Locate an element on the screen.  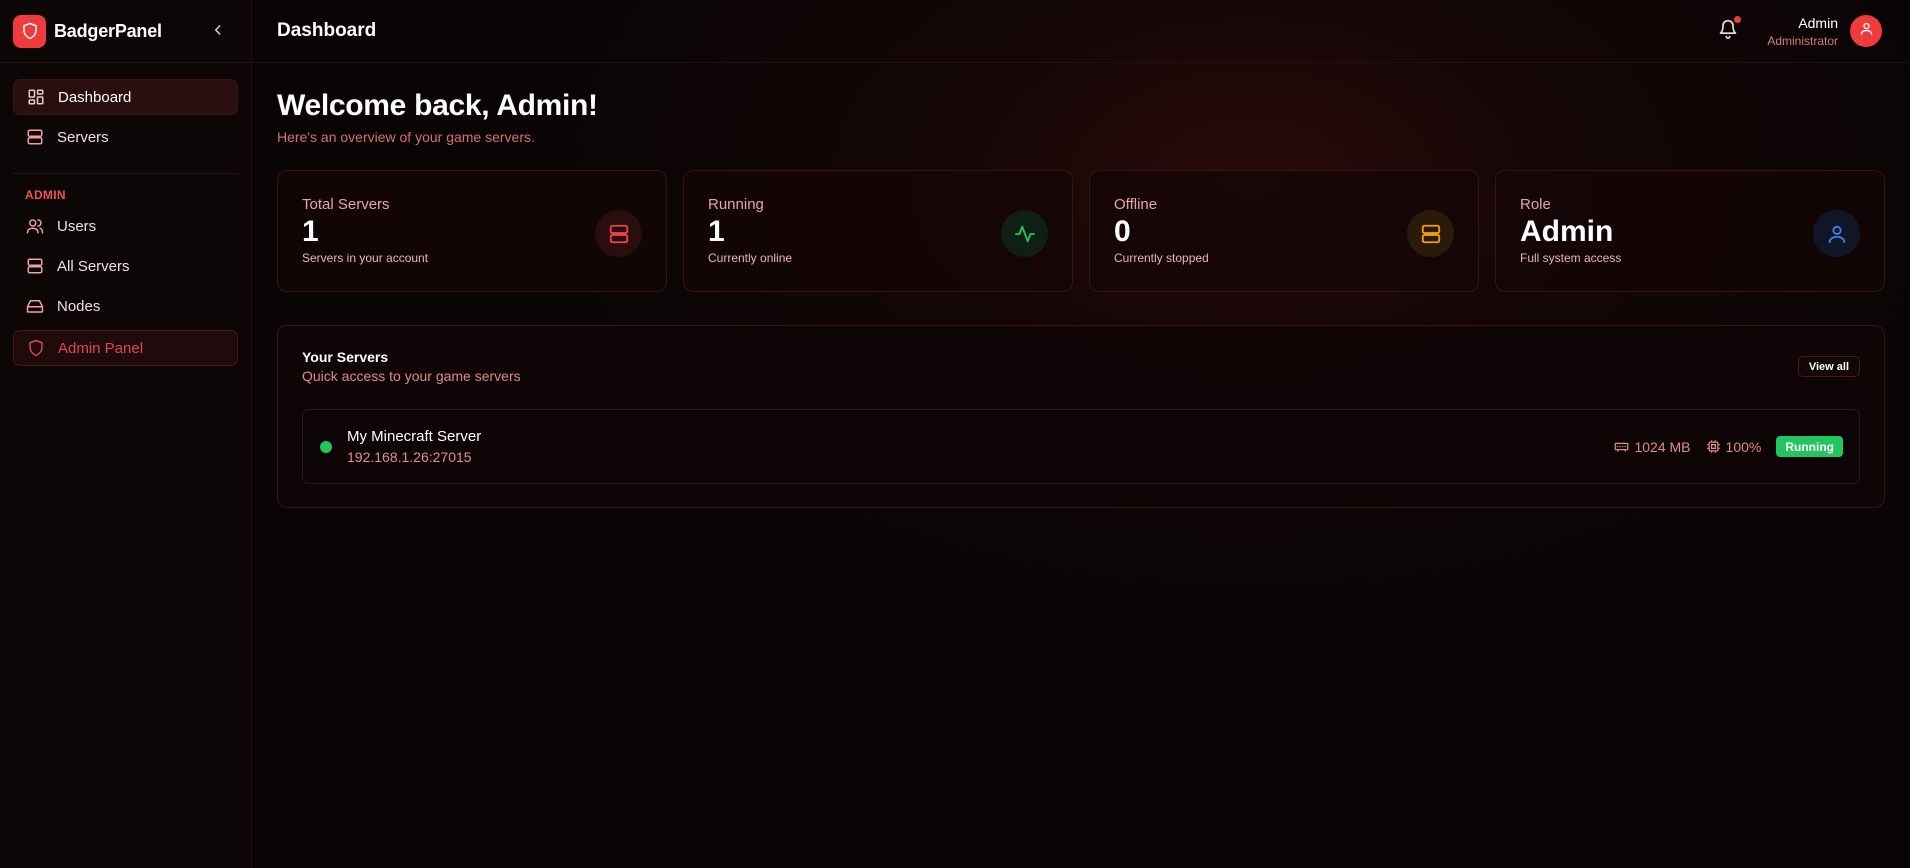
admin-section-title: ADMIN is located at coordinates (45, 195).